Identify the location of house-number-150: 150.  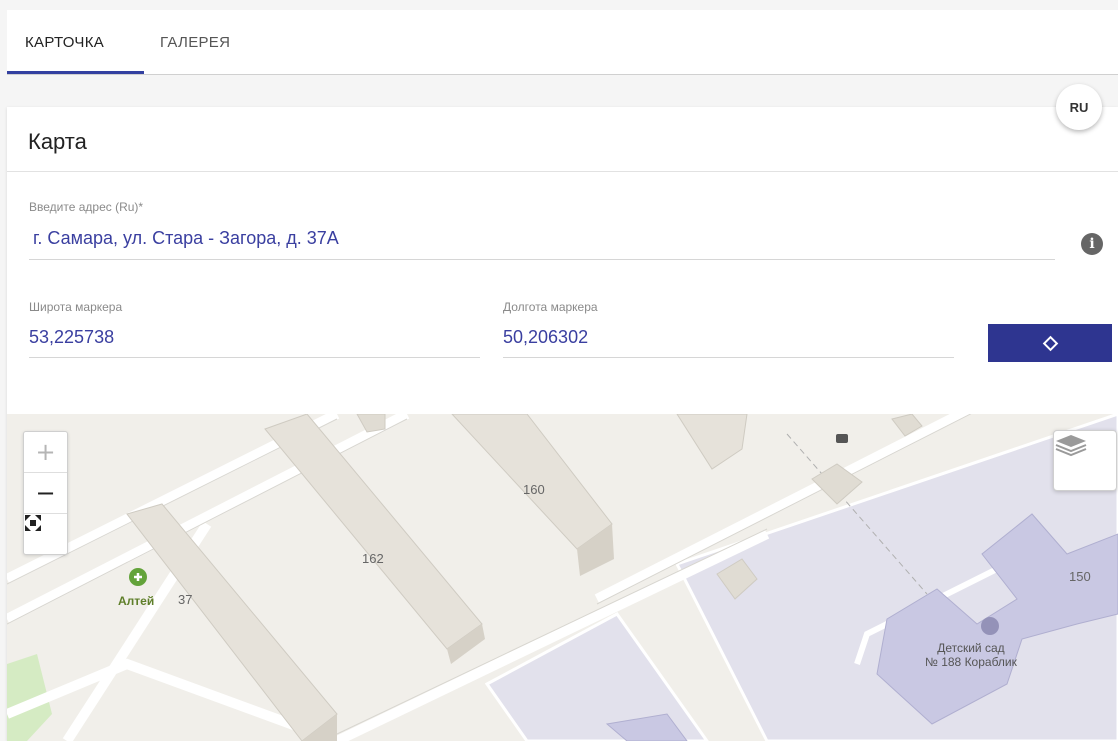
(1080, 576).